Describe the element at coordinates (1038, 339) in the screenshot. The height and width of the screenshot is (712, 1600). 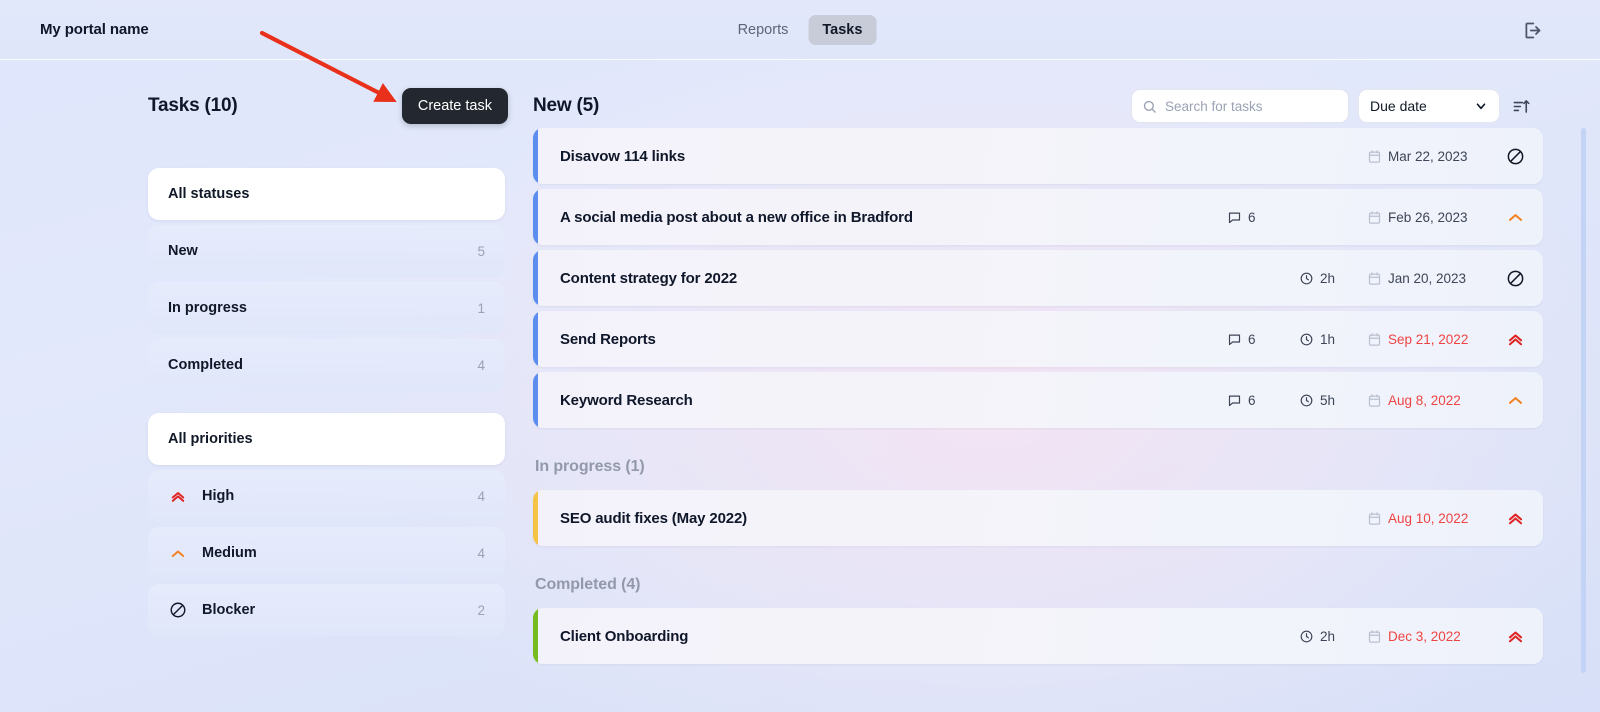
I see `task-row: Send Reports 6 1h Sep 21, 2022` at that location.